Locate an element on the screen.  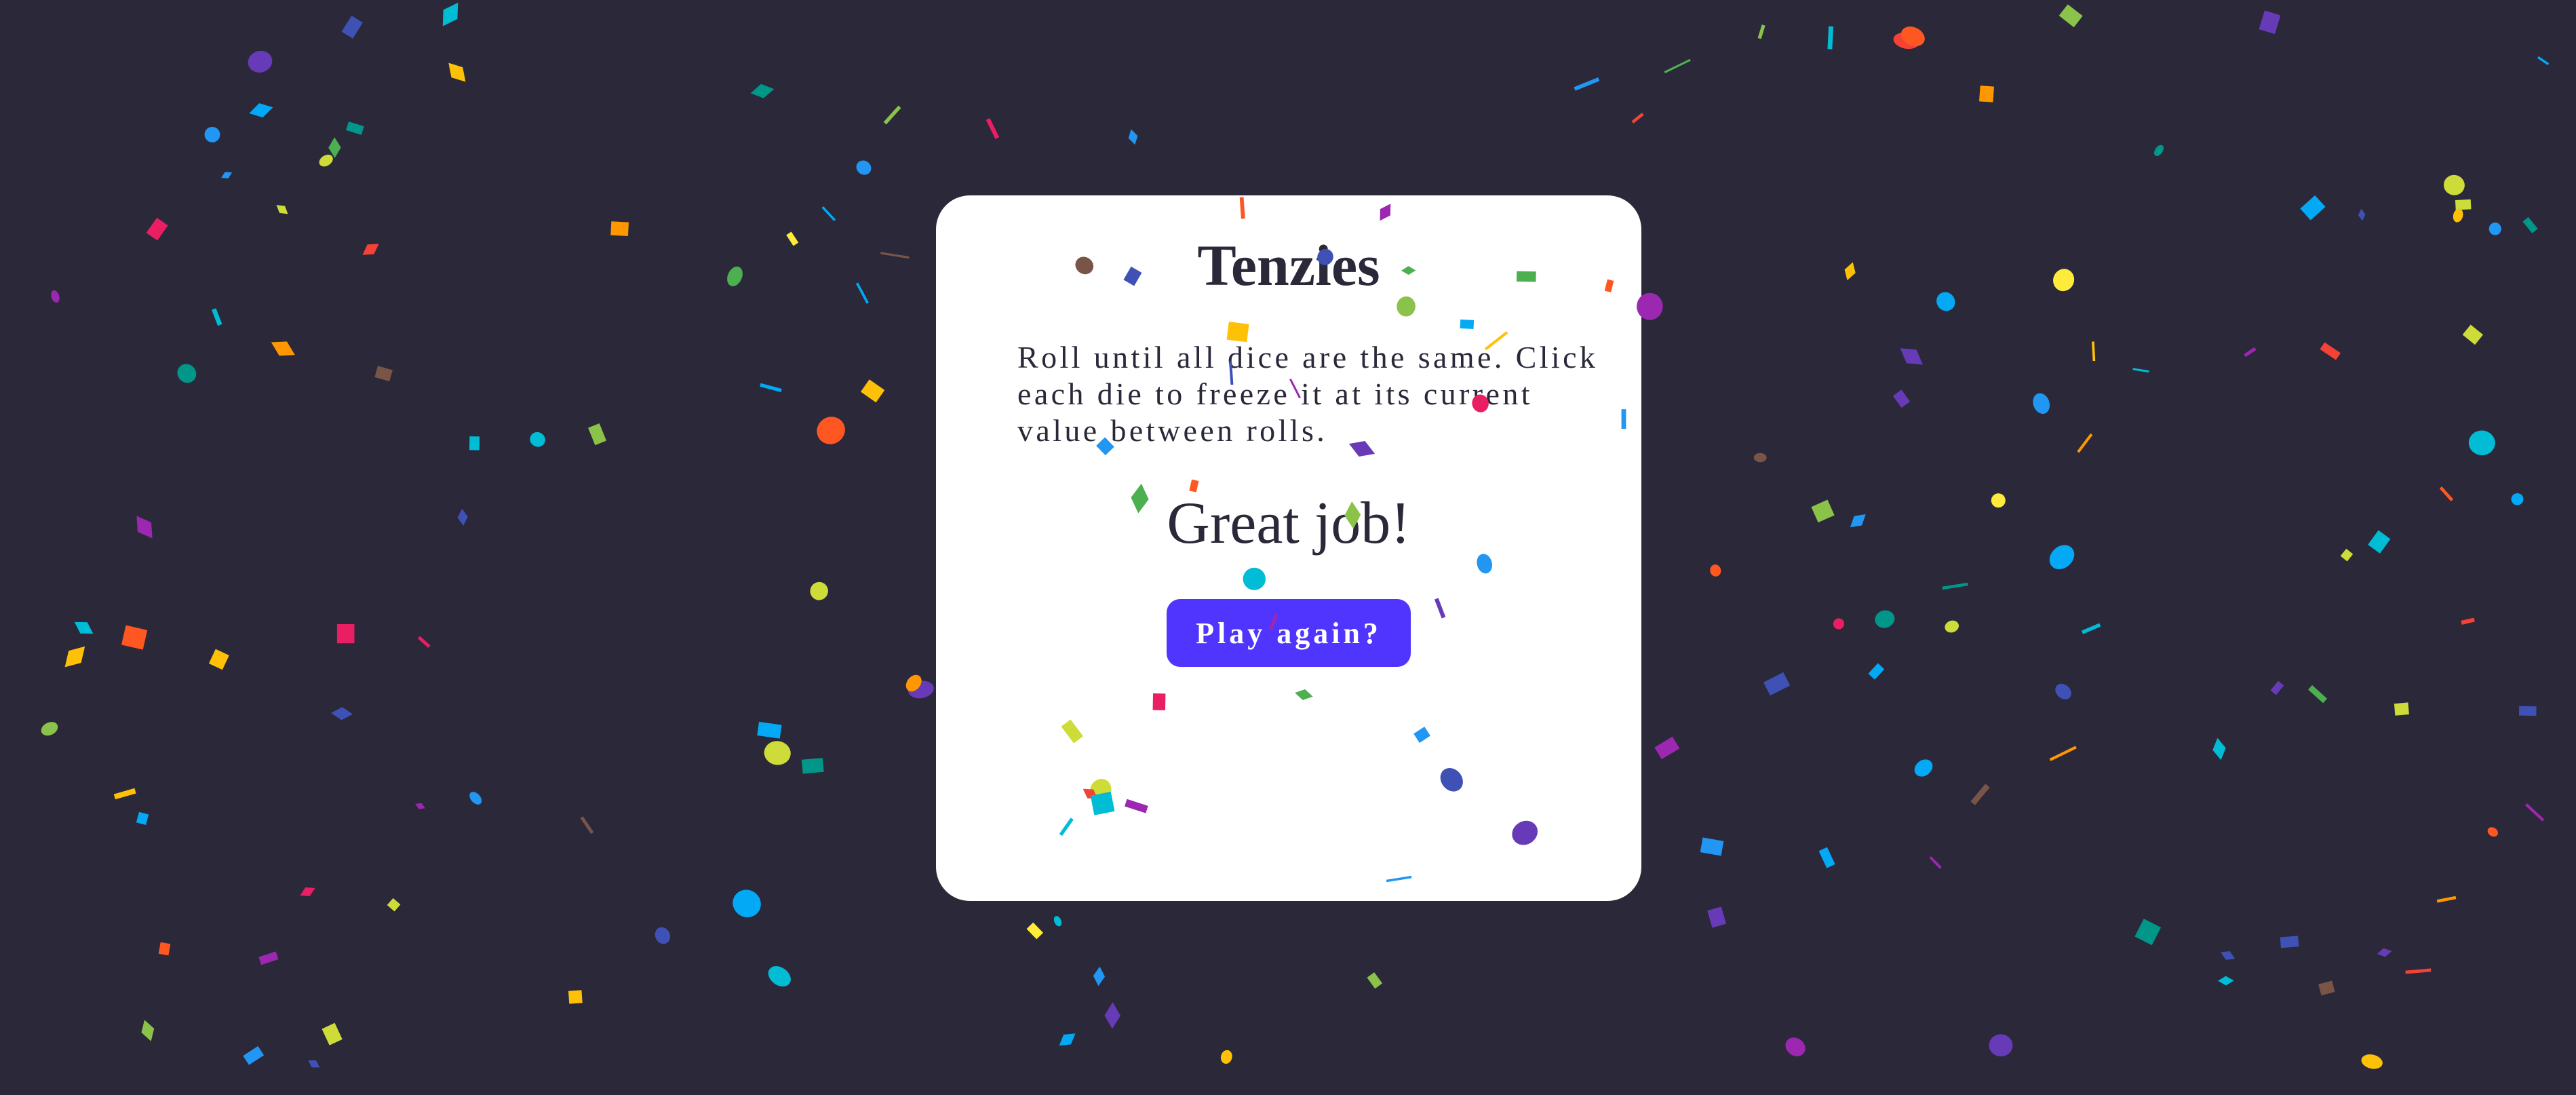
win-message: Great job! is located at coordinates (1289, 523).